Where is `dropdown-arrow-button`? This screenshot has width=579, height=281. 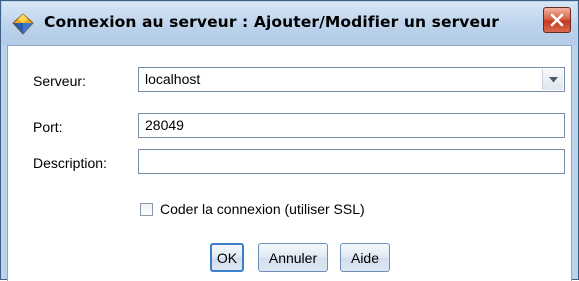 dropdown-arrow-button is located at coordinates (552, 79).